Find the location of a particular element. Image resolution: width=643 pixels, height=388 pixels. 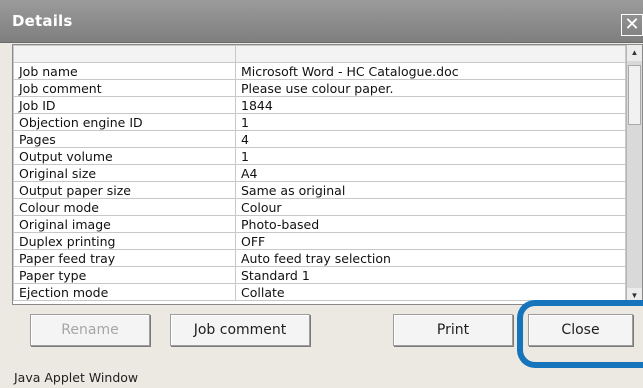

table-row: Paper feed tray Auto feed tray selection is located at coordinates (319, 258).